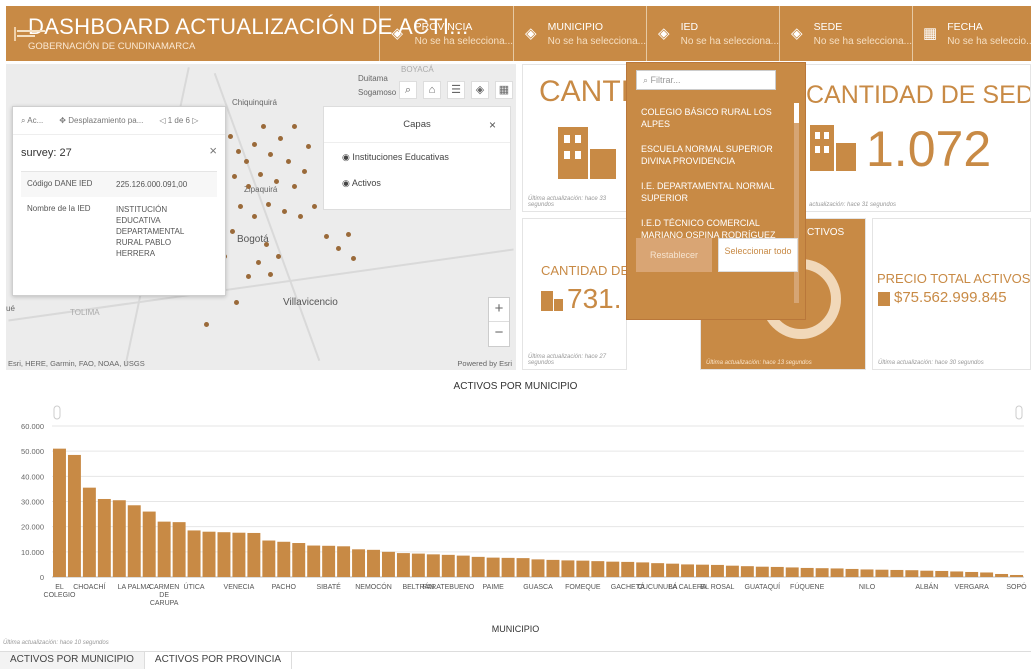 This screenshot has width=1031, height=669. I want to click on list-icon: ☰, so click(456, 90).